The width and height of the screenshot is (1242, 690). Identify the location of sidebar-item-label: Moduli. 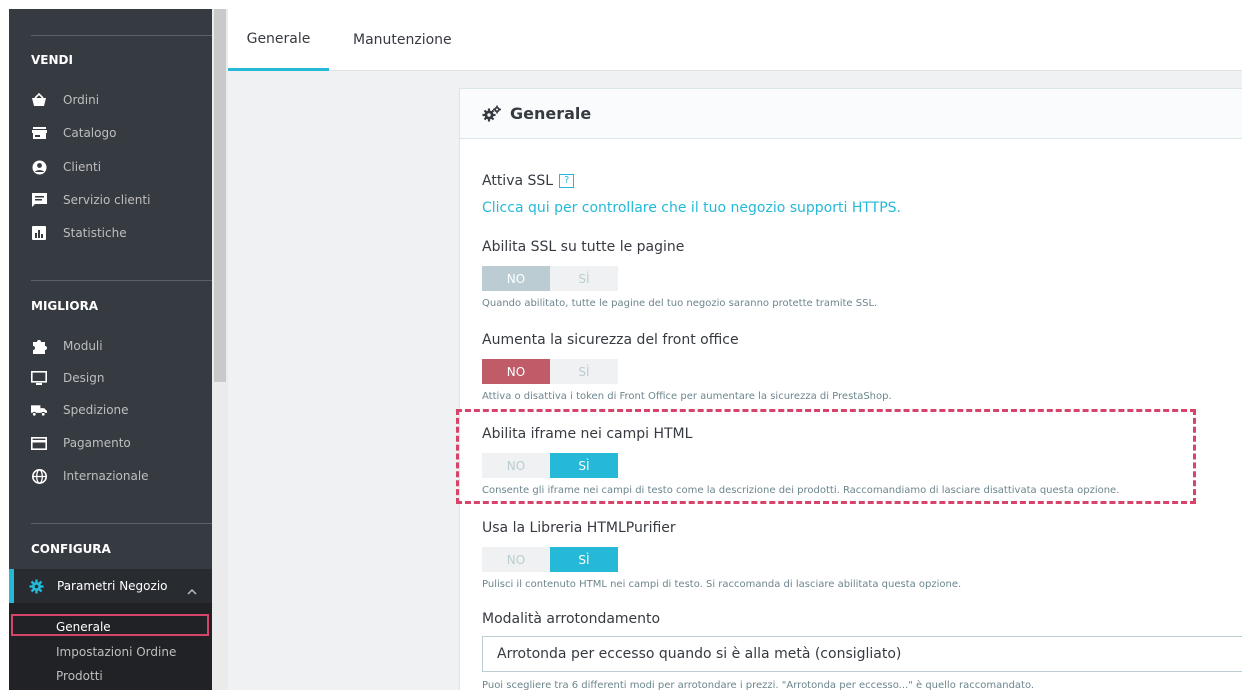
(83, 346).